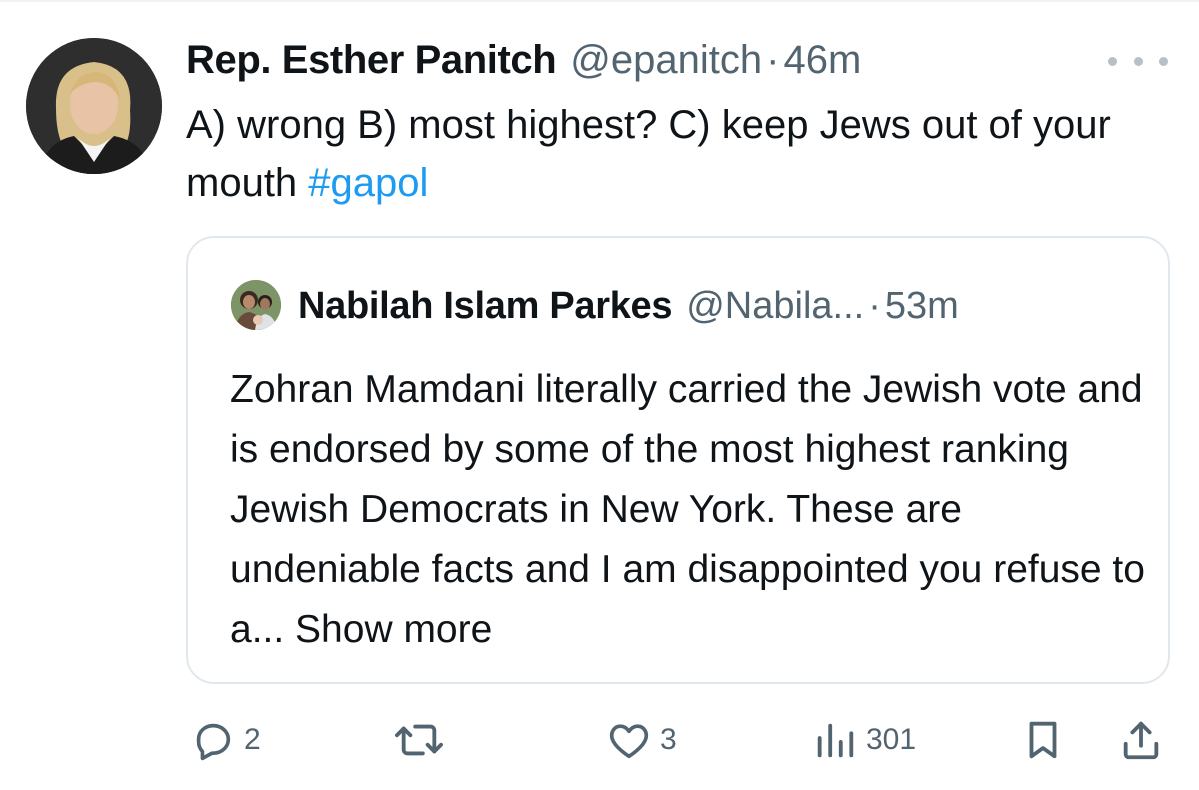 Image resolution: width=1199 pixels, height=790 pixels. What do you see at coordinates (599, 1) in the screenshot?
I see `top-divider` at bounding box center [599, 1].